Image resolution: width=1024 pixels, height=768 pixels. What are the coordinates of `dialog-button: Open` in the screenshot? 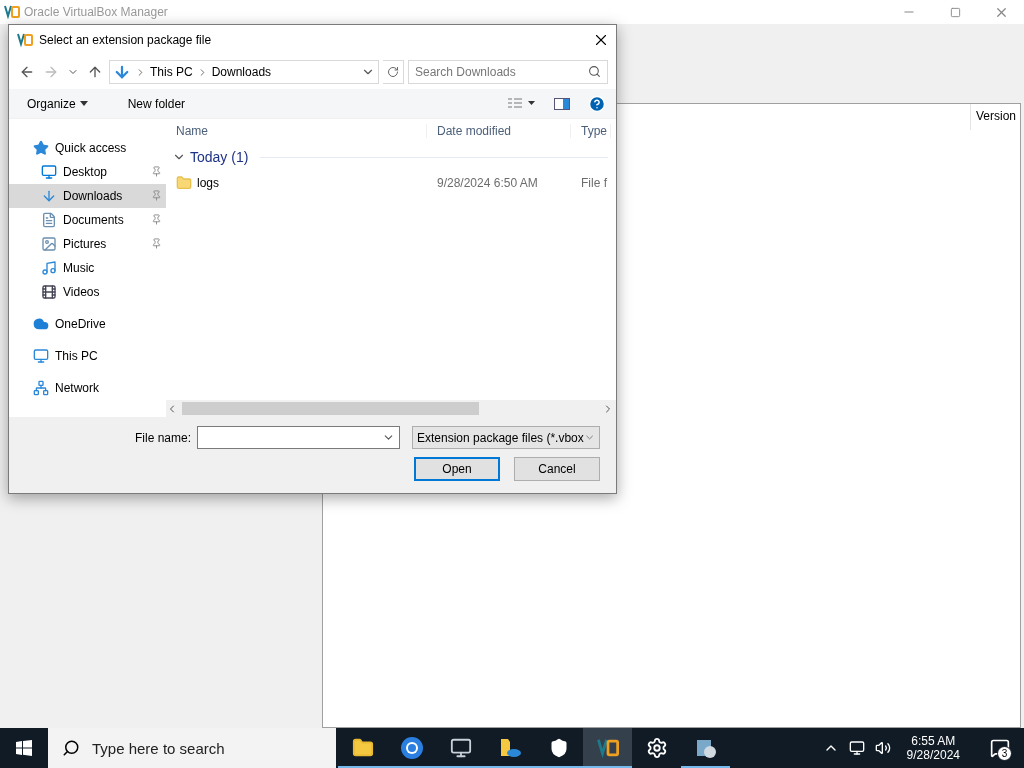 It's located at (457, 469).